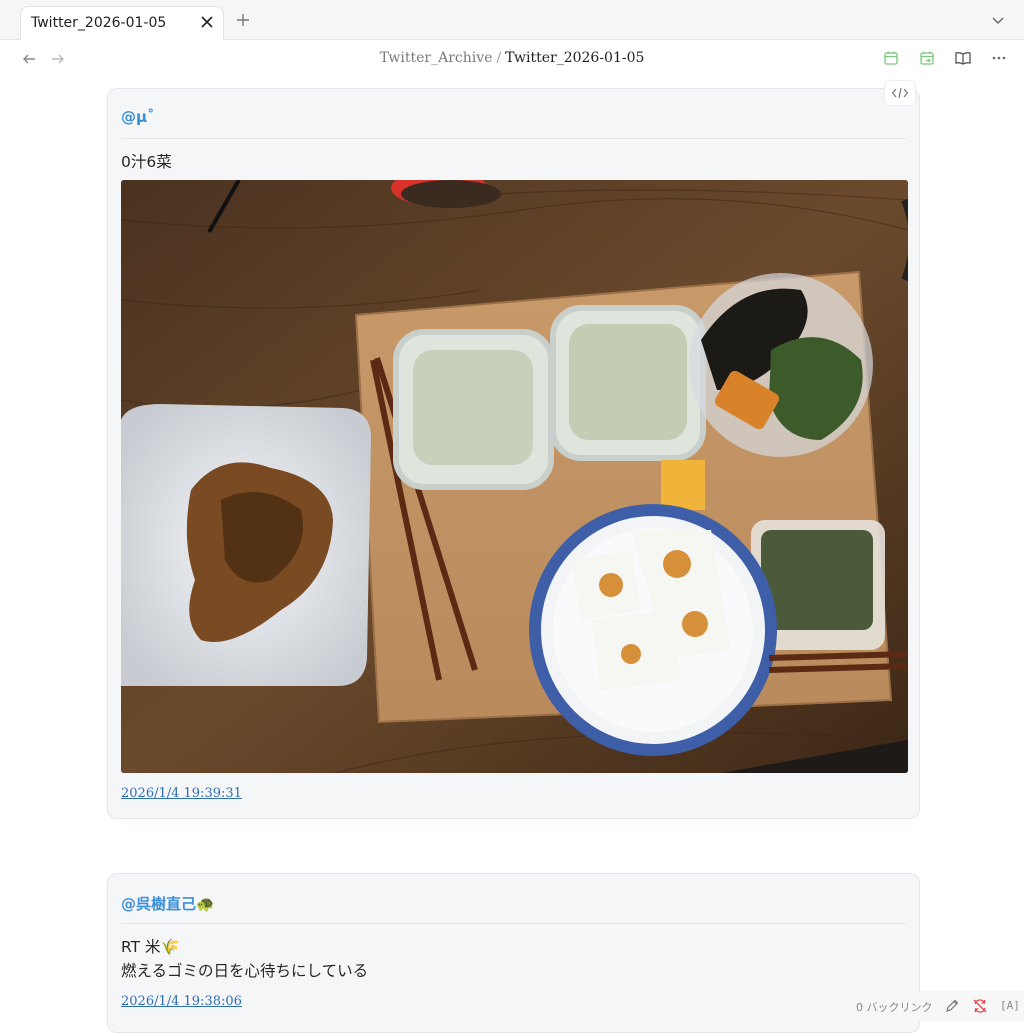  What do you see at coordinates (207, 22) in the screenshot?
I see `close-icon` at bounding box center [207, 22].